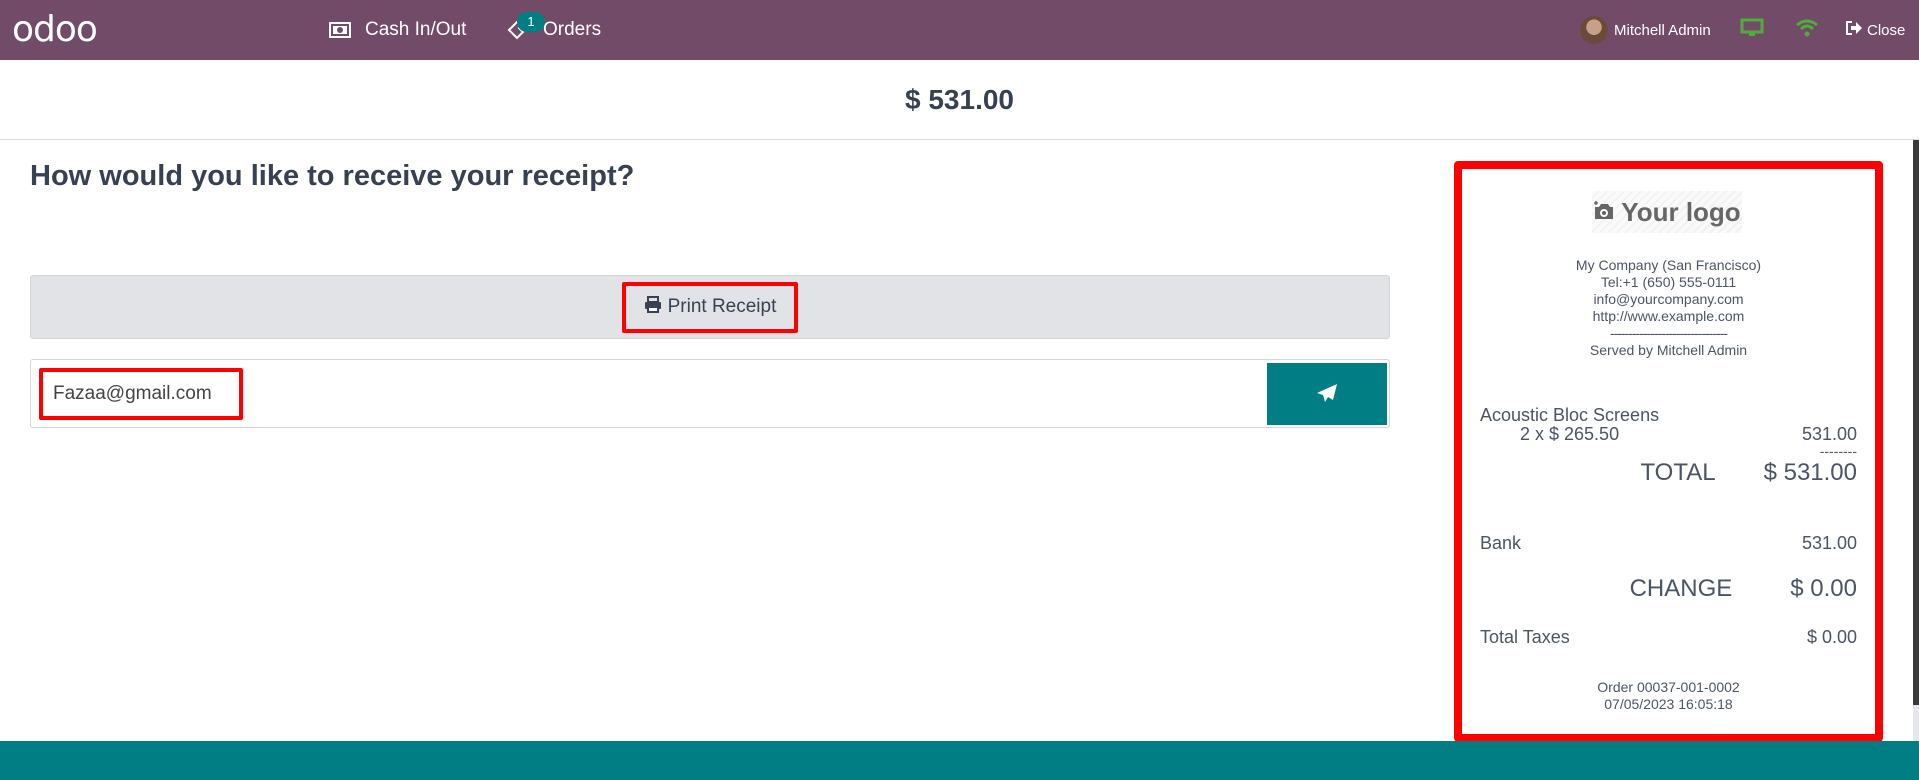 This screenshot has height=780, width=1919. I want to click on orders-button: 1 Orders, so click(554, 30).